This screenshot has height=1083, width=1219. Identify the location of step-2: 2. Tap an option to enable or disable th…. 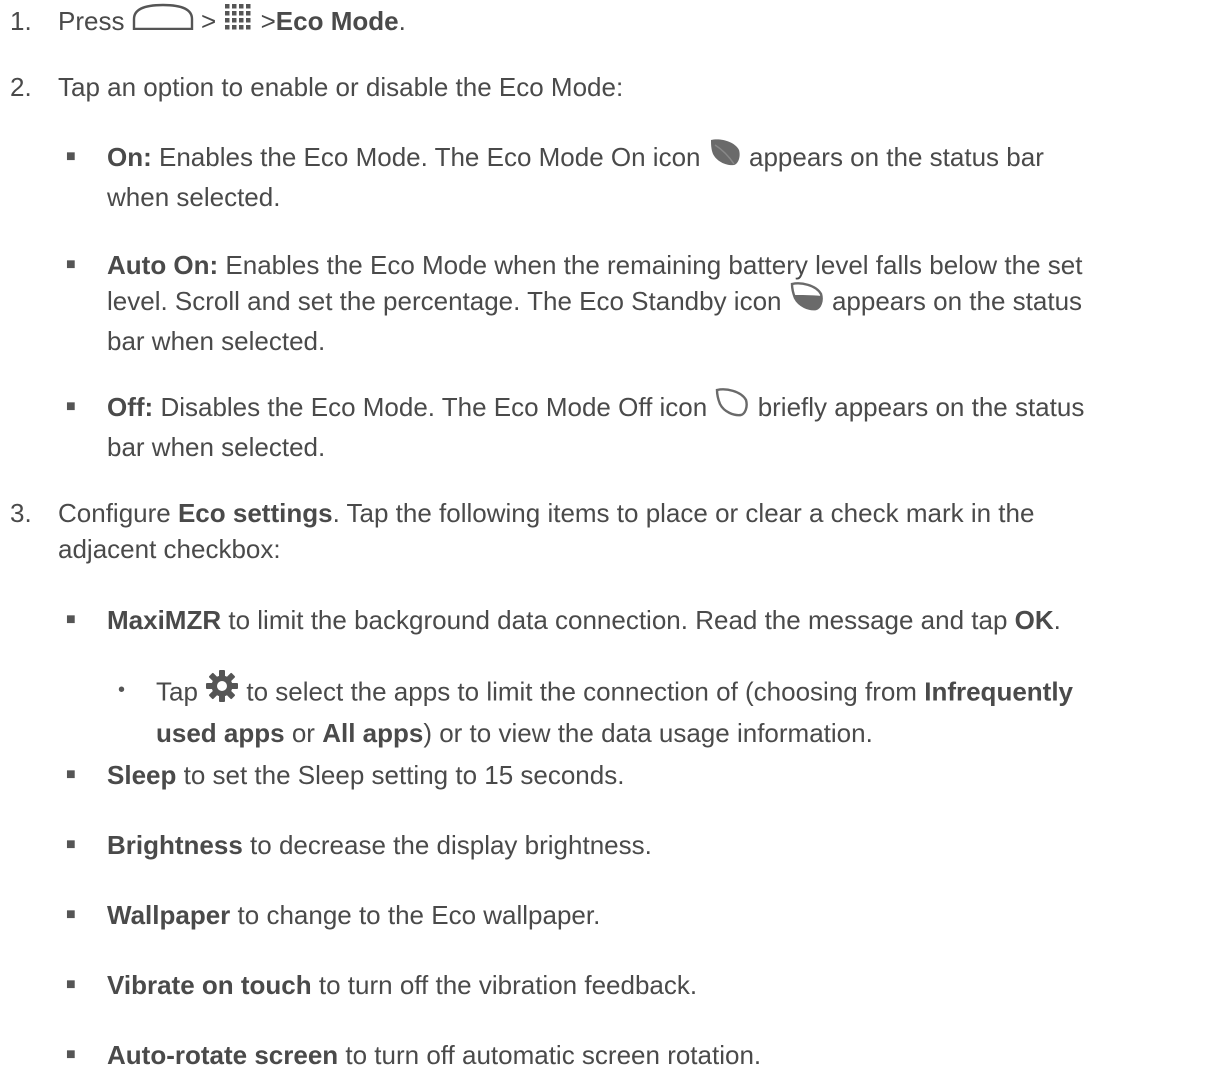
(610, 87).